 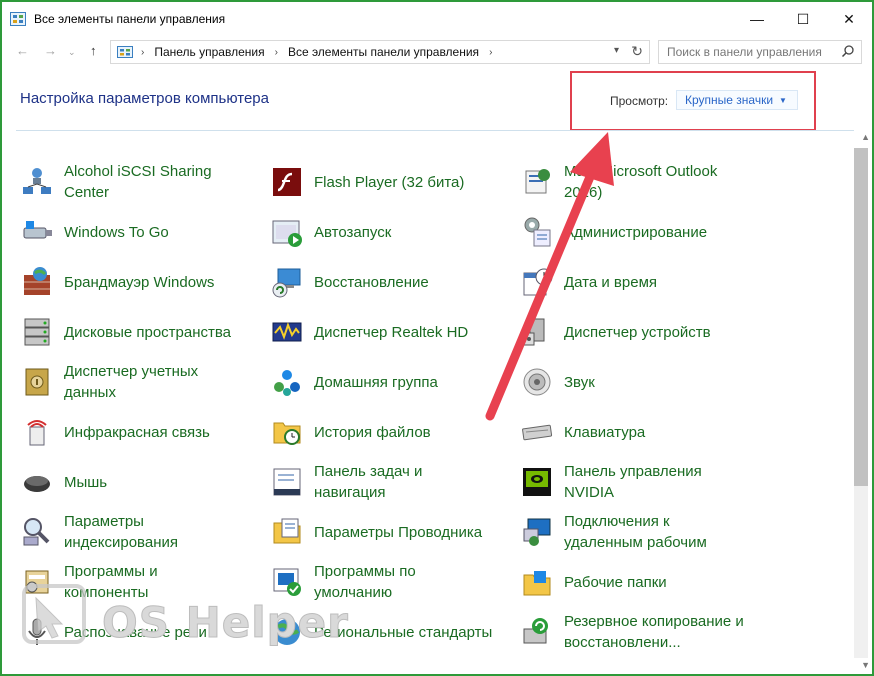 I want to click on control-panel-item-label: Звук, so click(x=579, y=382).